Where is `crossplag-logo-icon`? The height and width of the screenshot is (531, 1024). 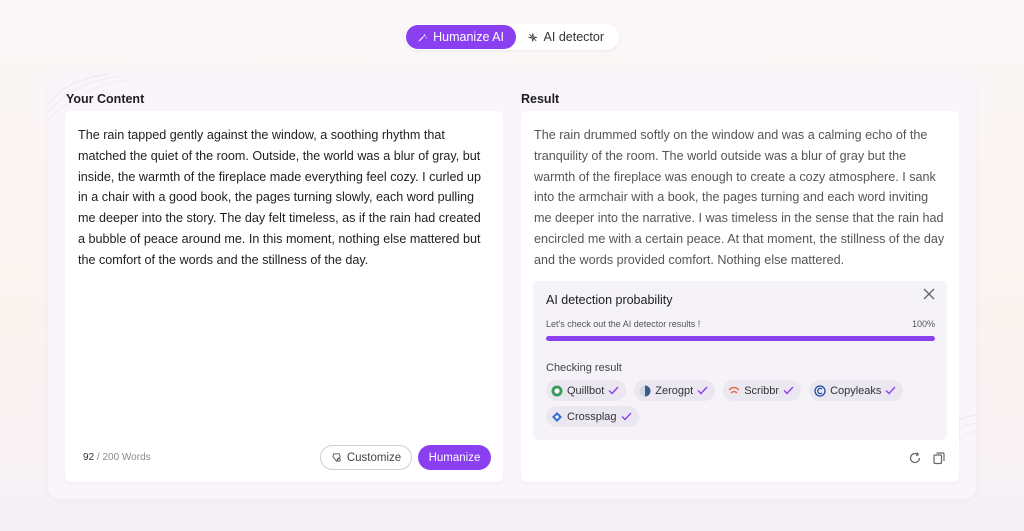
crossplag-logo-icon is located at coordinates (557, 416).